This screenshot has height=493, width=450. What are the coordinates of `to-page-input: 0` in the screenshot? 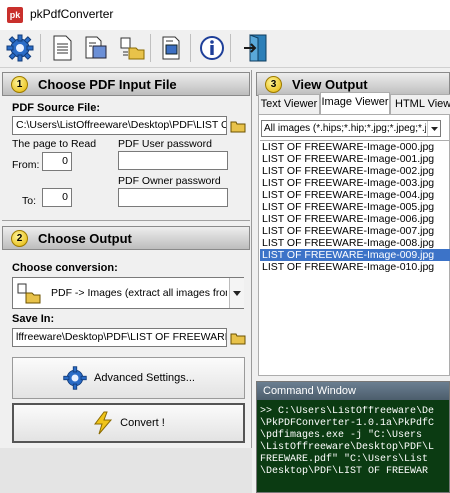 It's located at (57, 197).